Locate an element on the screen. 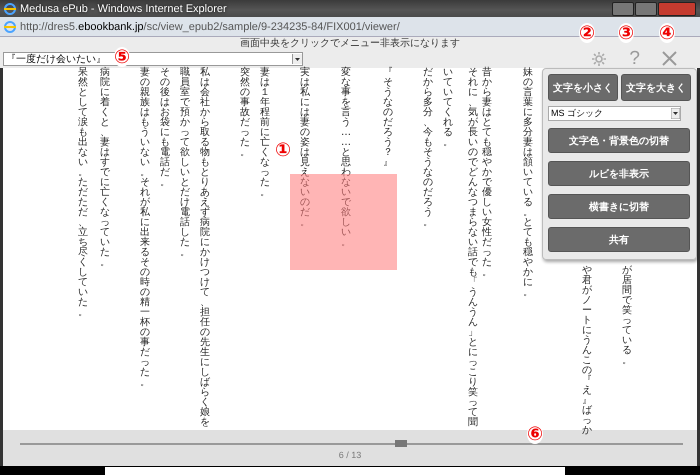 This screenshot has height=475, width=700. page-counter: 6 / 13 is located at coordinates (350, 455).